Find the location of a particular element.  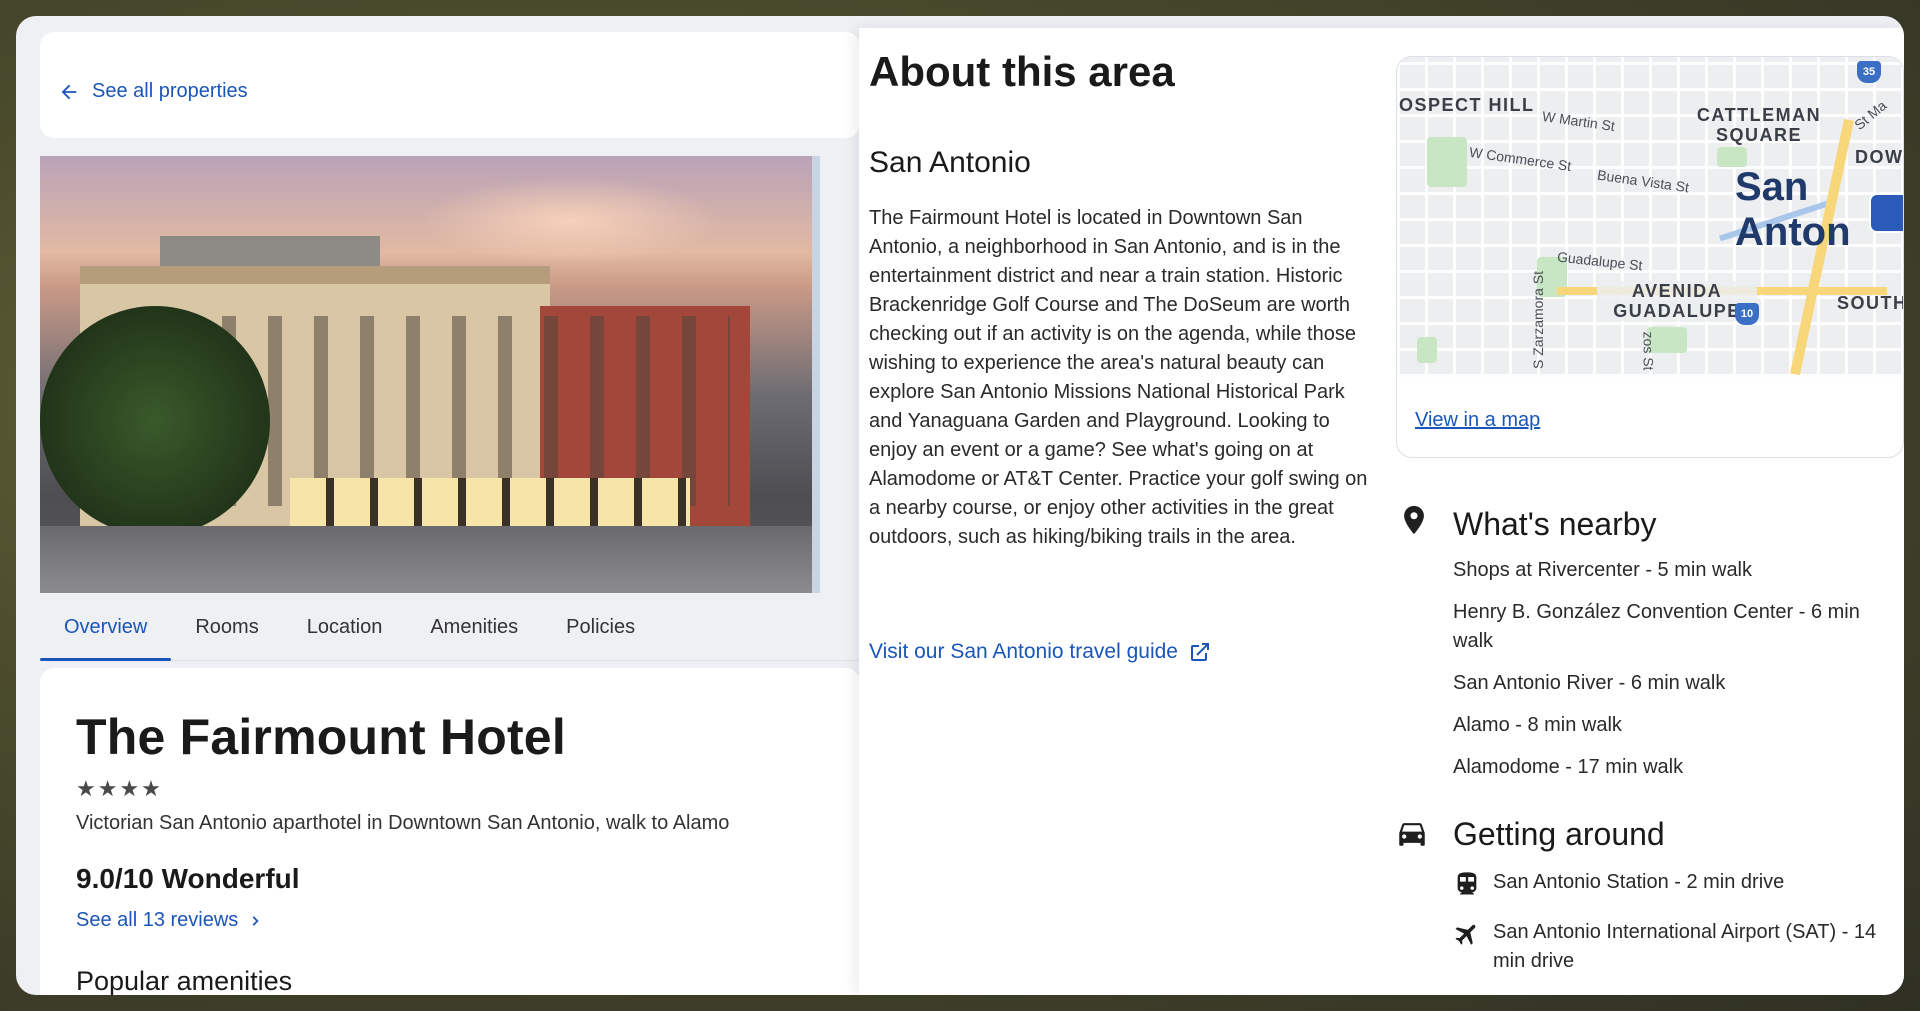

tab-rooms: Rooms is located at coordinates (226, 630).